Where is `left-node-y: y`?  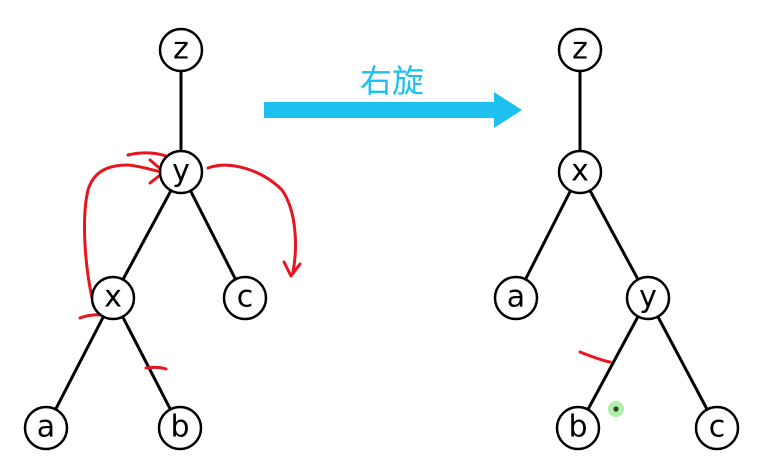 left-node-y: y is located at coordinates (181, 172).